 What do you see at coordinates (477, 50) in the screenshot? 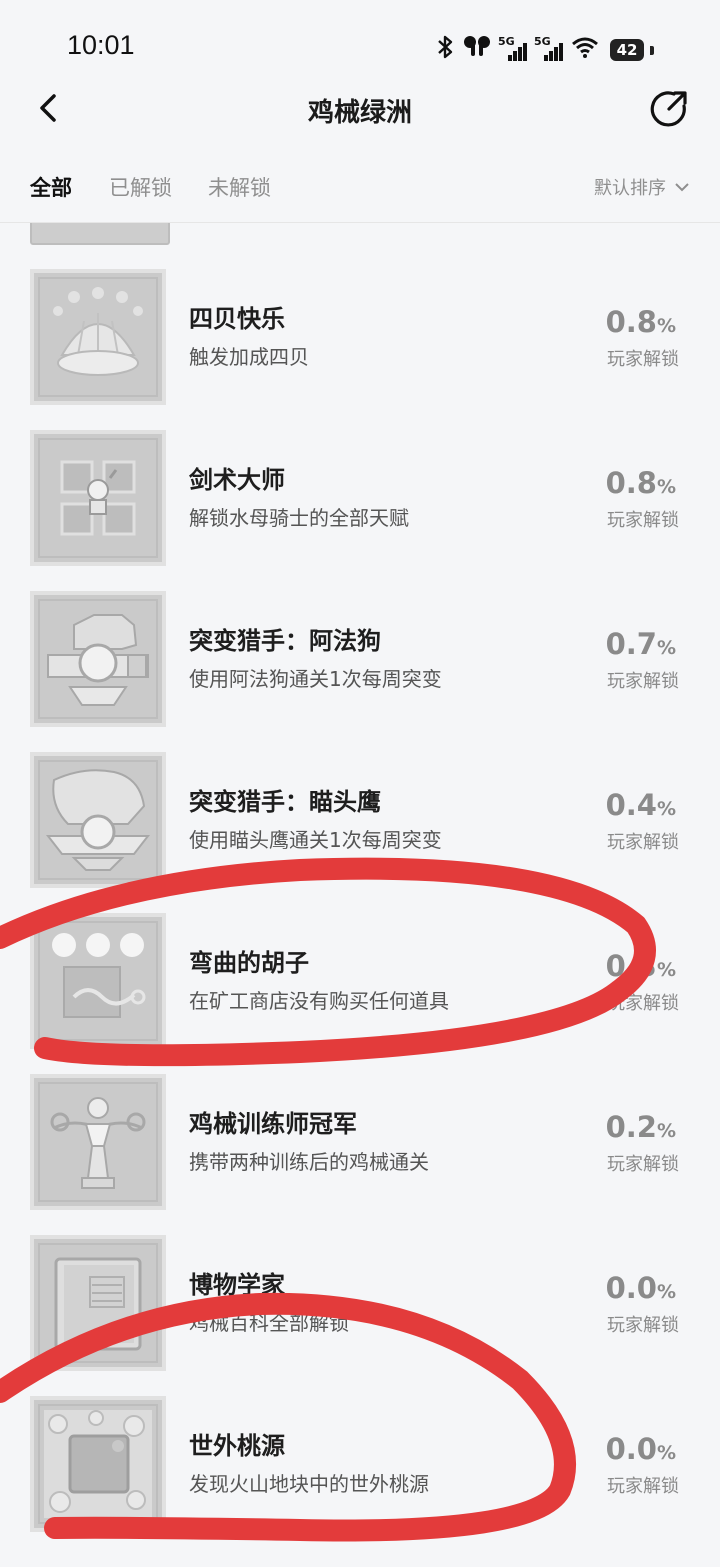
I see `earbuds-icon` at bounding box center [477, 50].